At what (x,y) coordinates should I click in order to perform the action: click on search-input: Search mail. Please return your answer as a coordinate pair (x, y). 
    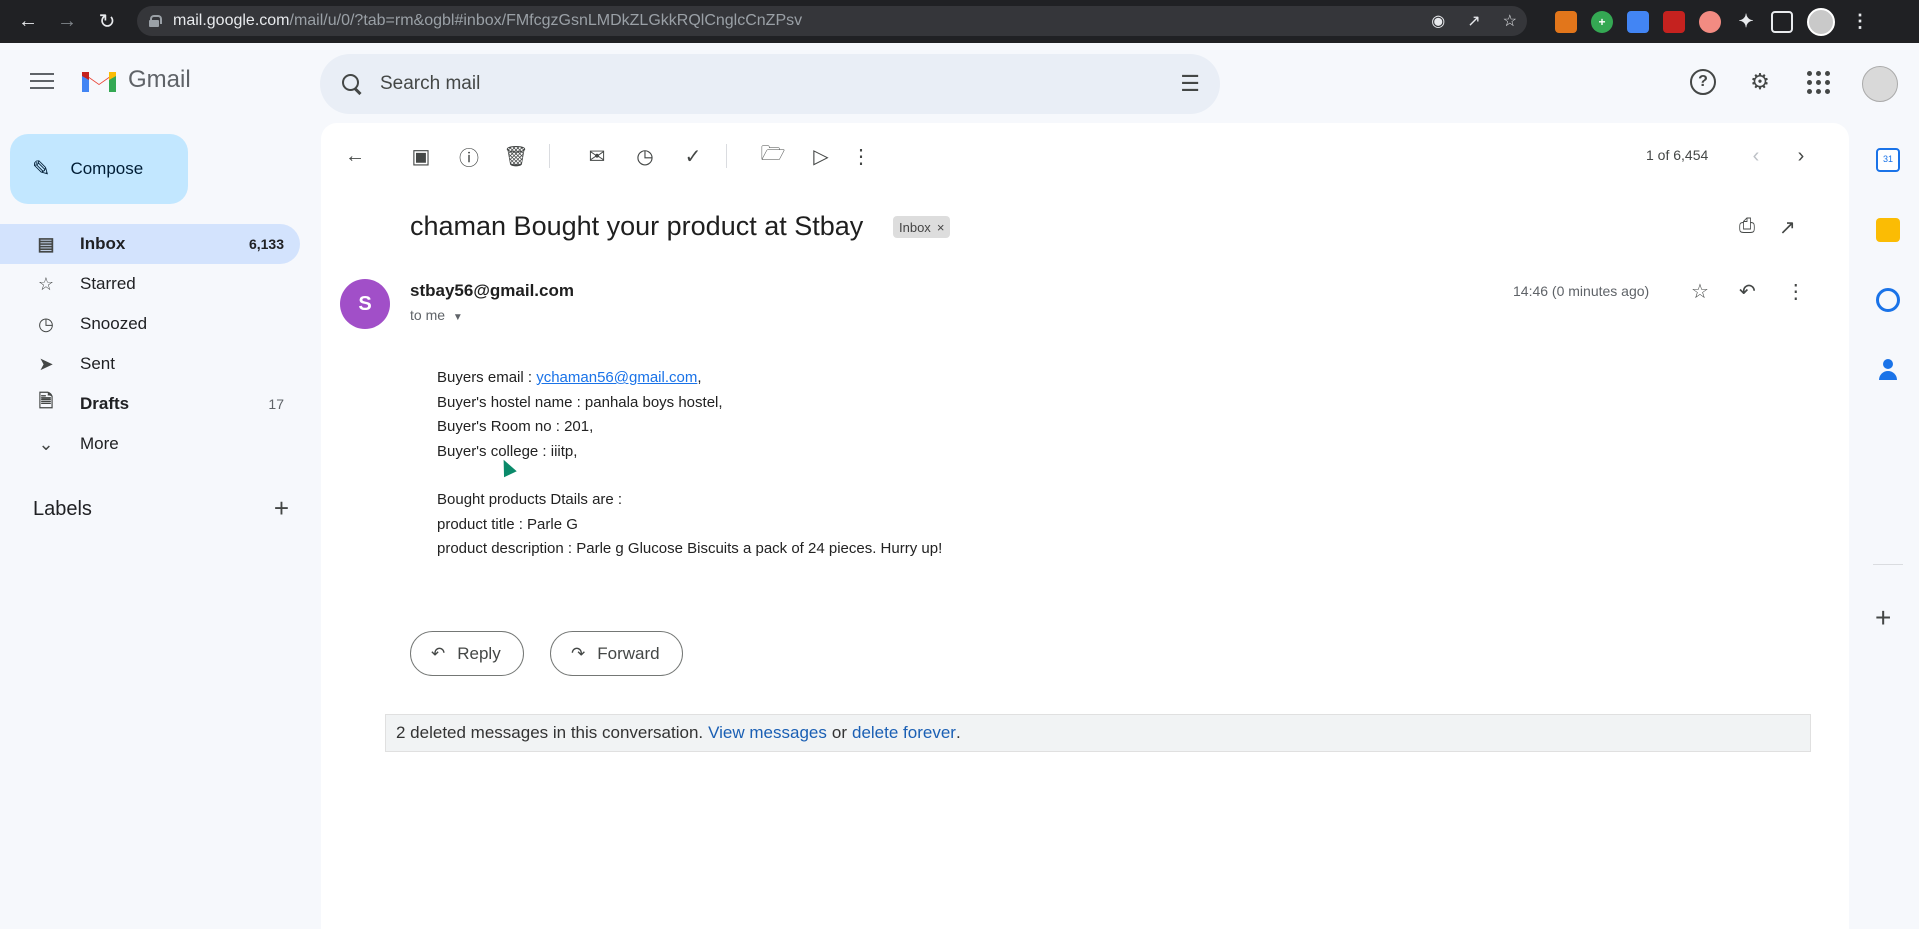
    Looking at the image, I should click on (780, 84).